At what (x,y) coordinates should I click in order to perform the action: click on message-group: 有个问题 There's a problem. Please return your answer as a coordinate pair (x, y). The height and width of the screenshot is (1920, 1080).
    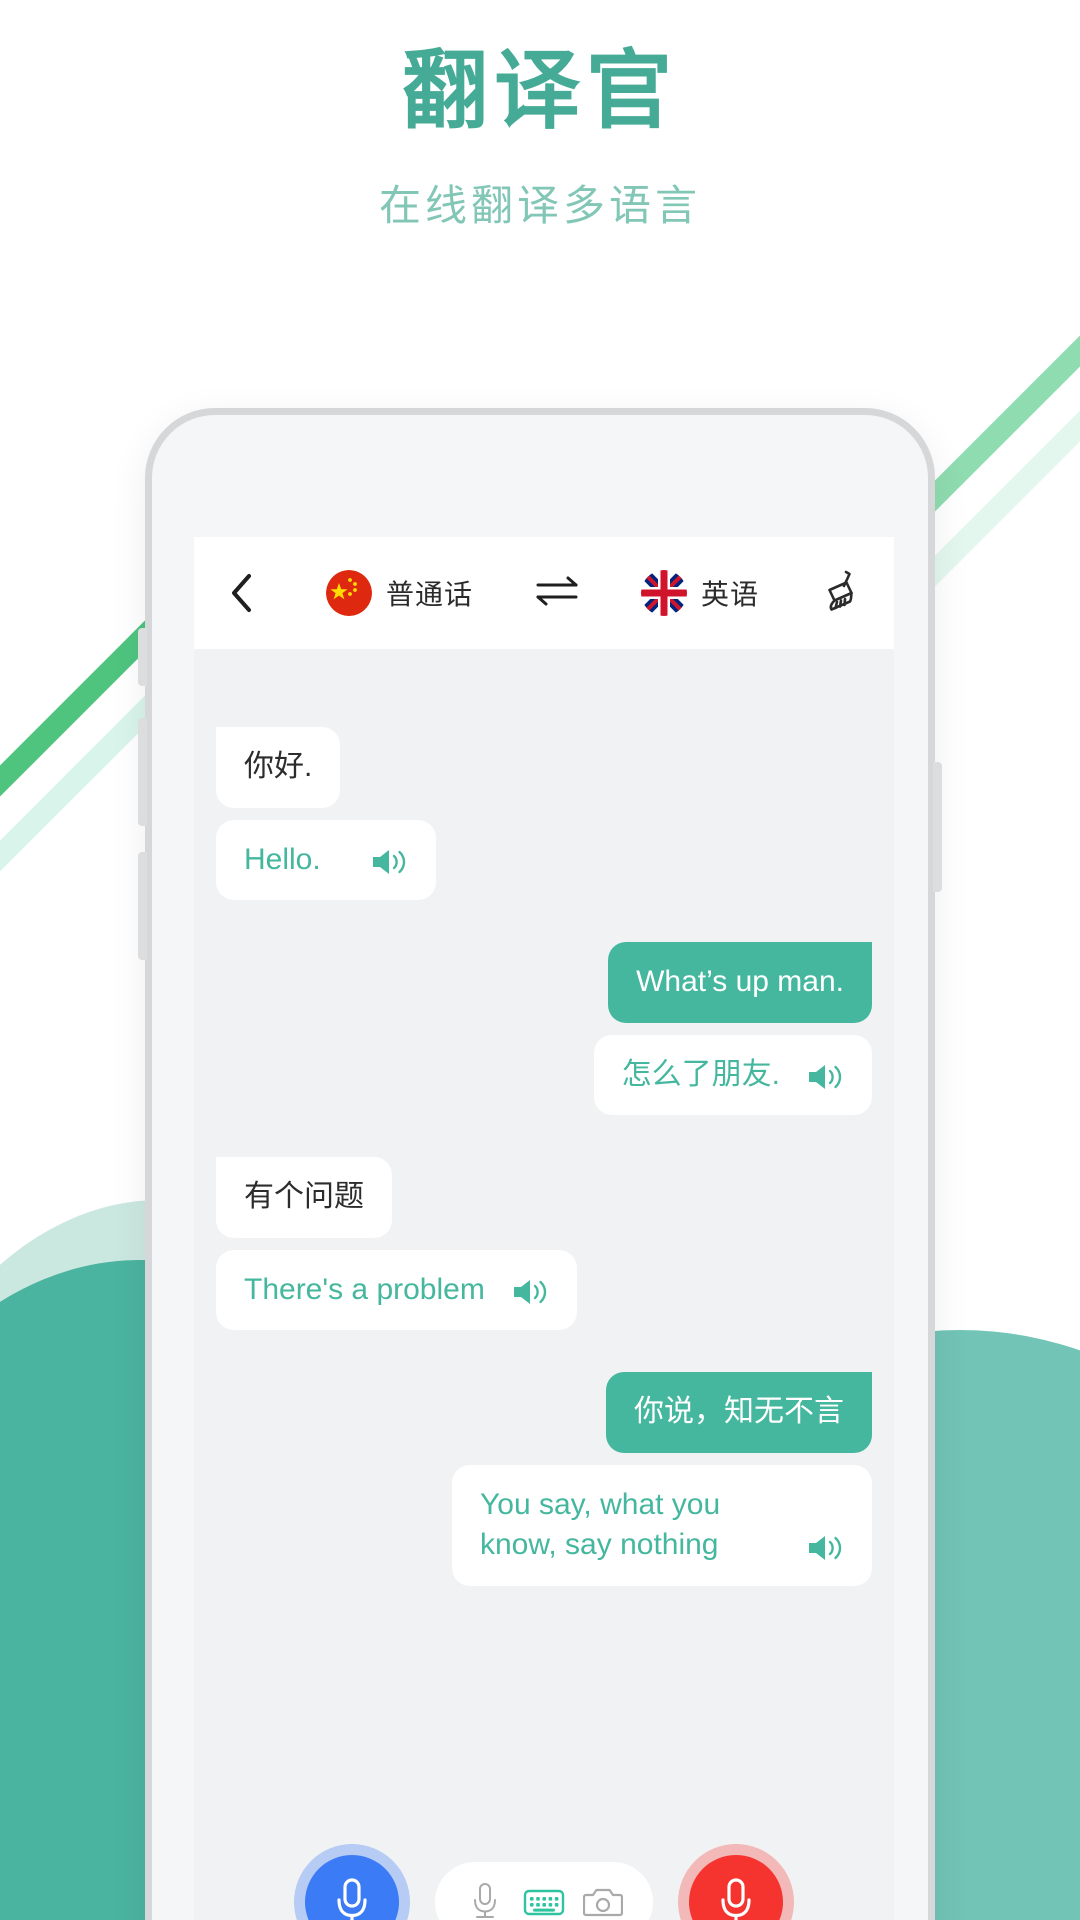
    Looking at the image, I should click on (544, 1243).